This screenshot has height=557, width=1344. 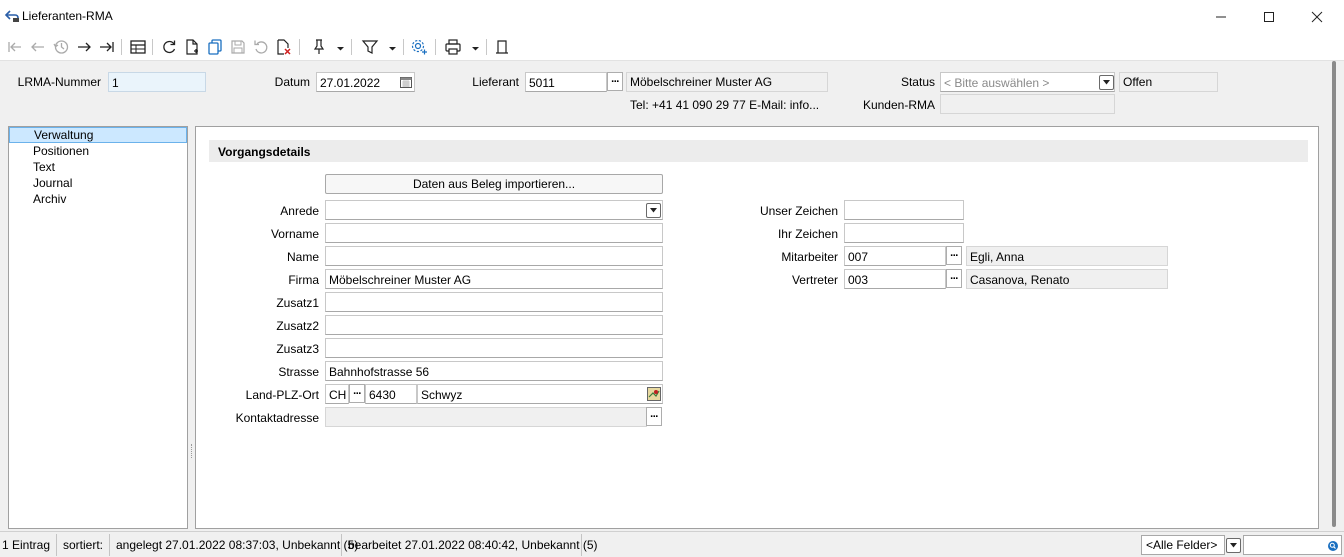 What do you see at coordinates (292, 82) in the screenshot?
I see `datum-label: Datum` at bounding box center [292, 82].